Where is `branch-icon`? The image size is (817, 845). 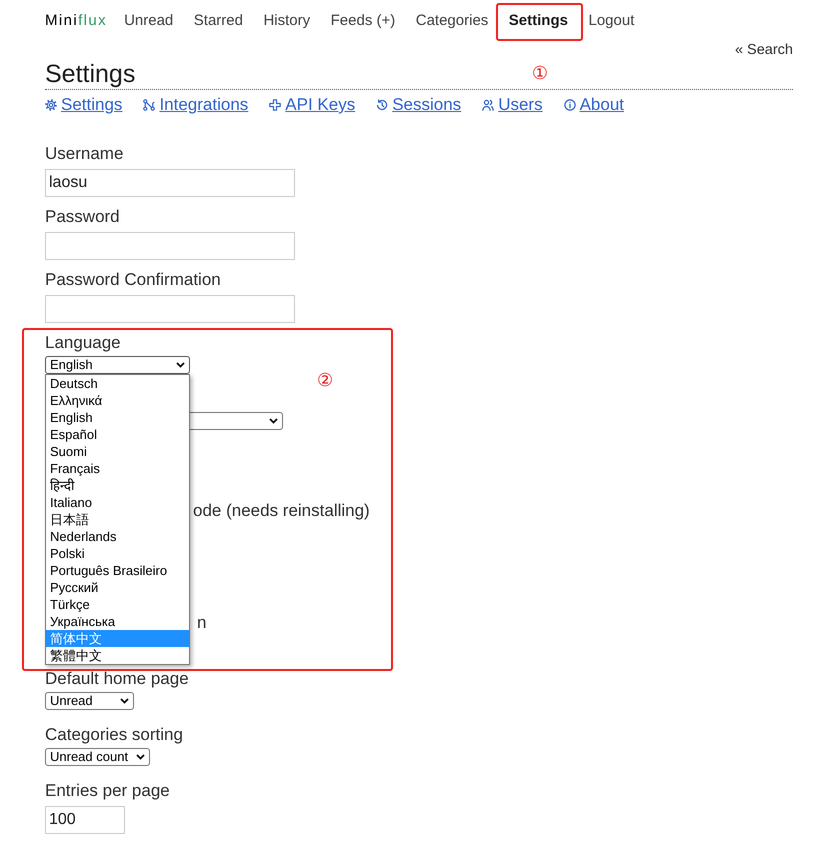
branch-icon is located at coordinates (149, 105).